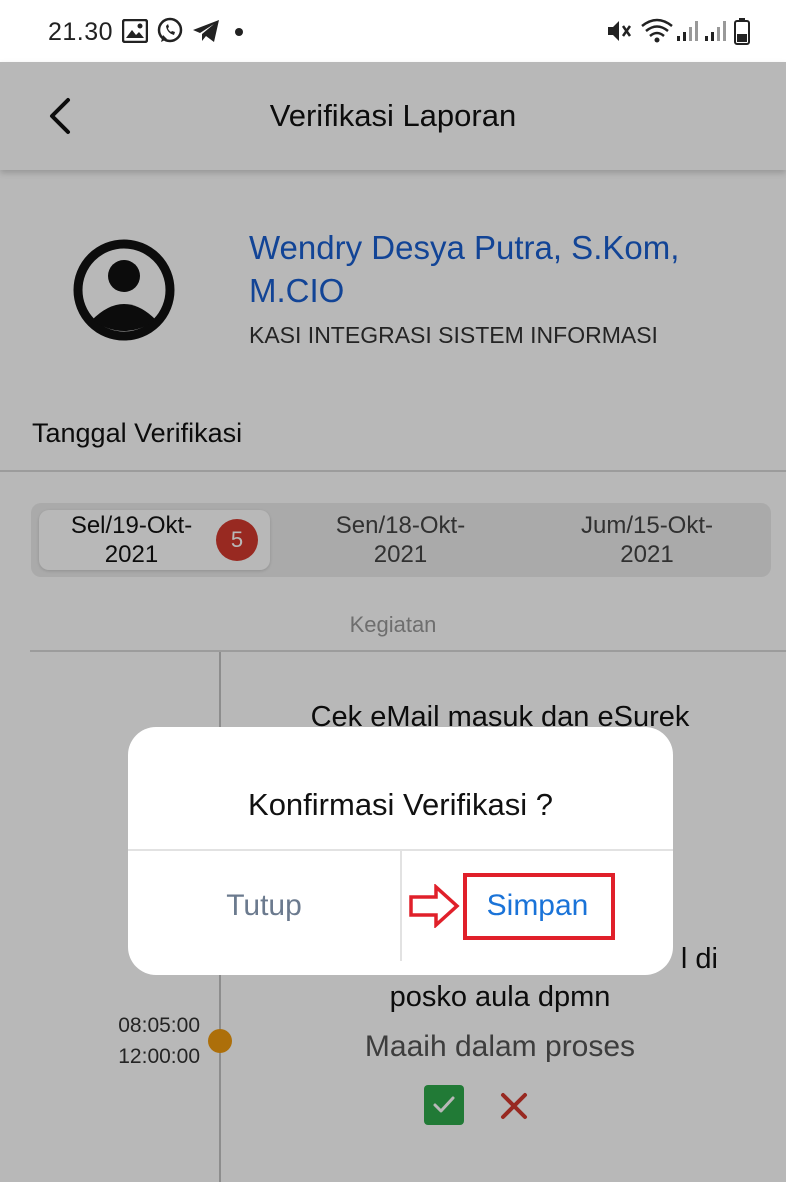 This screenshot has width=786, height=1182. I want to click on annotation-arrow-icon, so click(434, 906).